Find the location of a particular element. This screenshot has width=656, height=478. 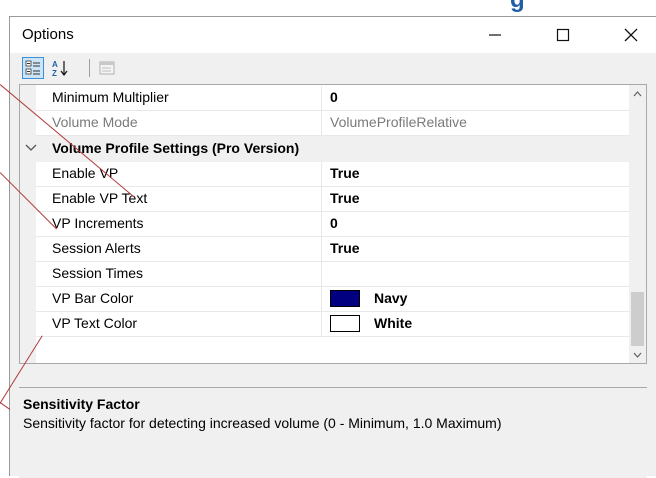

close-button is located at coordinates (631, 35).